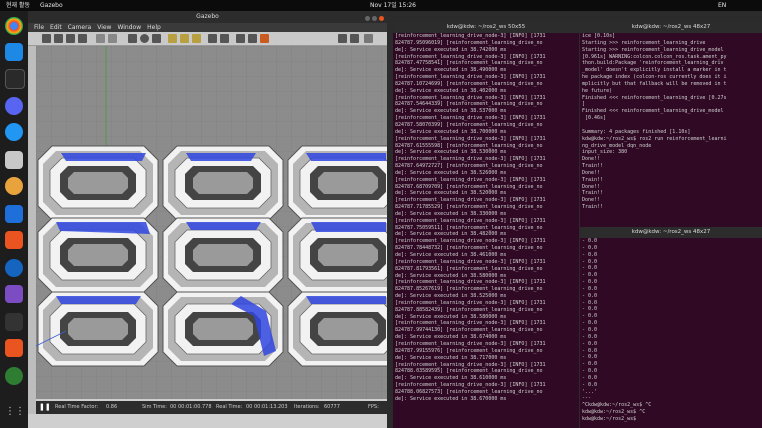  Describe the element at coordinates (605, 152) in the screenshot. I see `terminal-line: input_size: 380` at that location.